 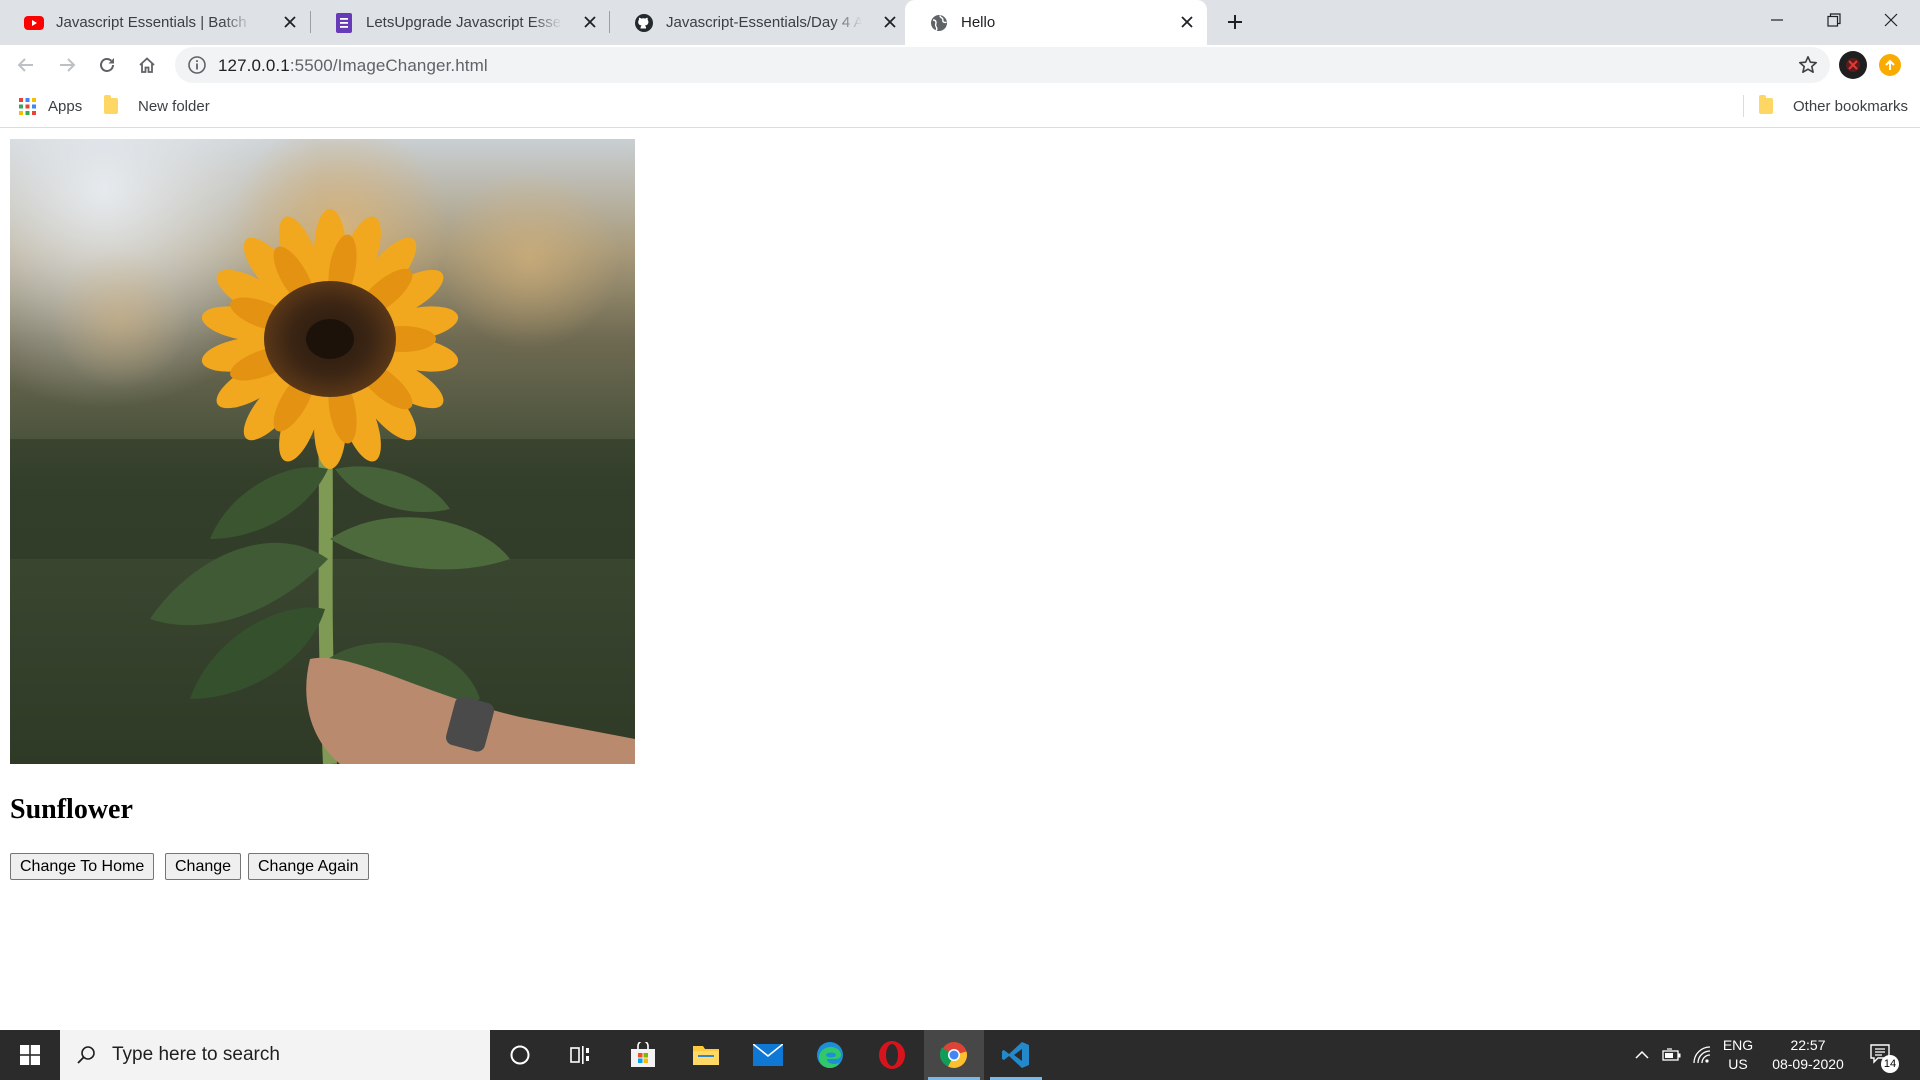 I want to click on tab-title: LetsUpgrade Javascript Essentials, so click(x=464, y=22).